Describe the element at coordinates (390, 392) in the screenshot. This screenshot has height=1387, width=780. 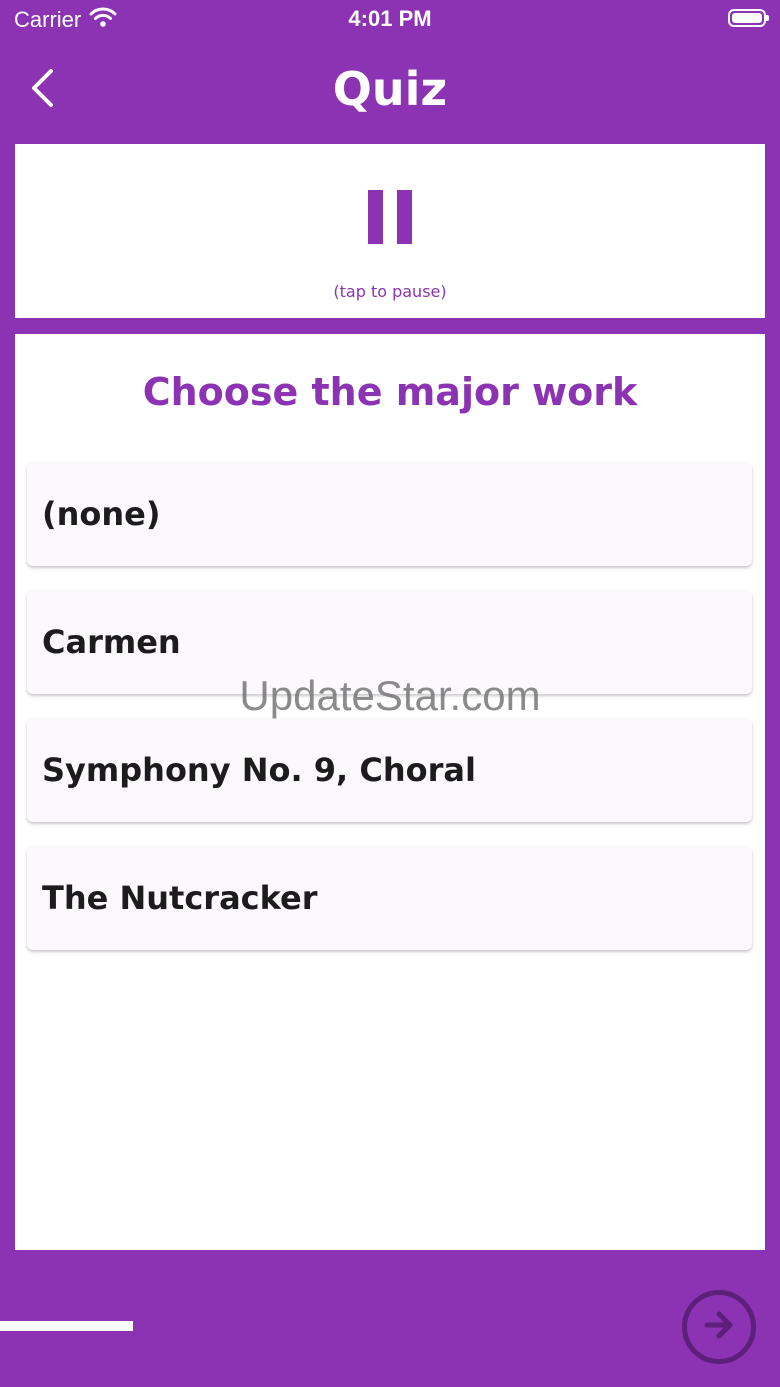
I see `question-prompt: Choose the major work` at that location.